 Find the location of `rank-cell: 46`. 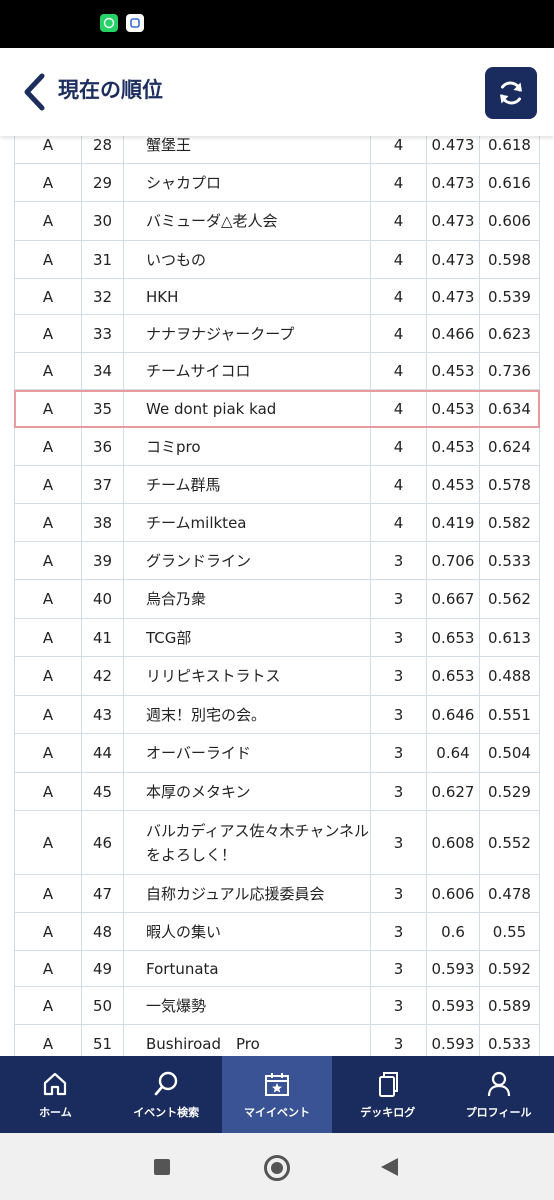

rank-cell: 46 is located at coordinates (103, 842).